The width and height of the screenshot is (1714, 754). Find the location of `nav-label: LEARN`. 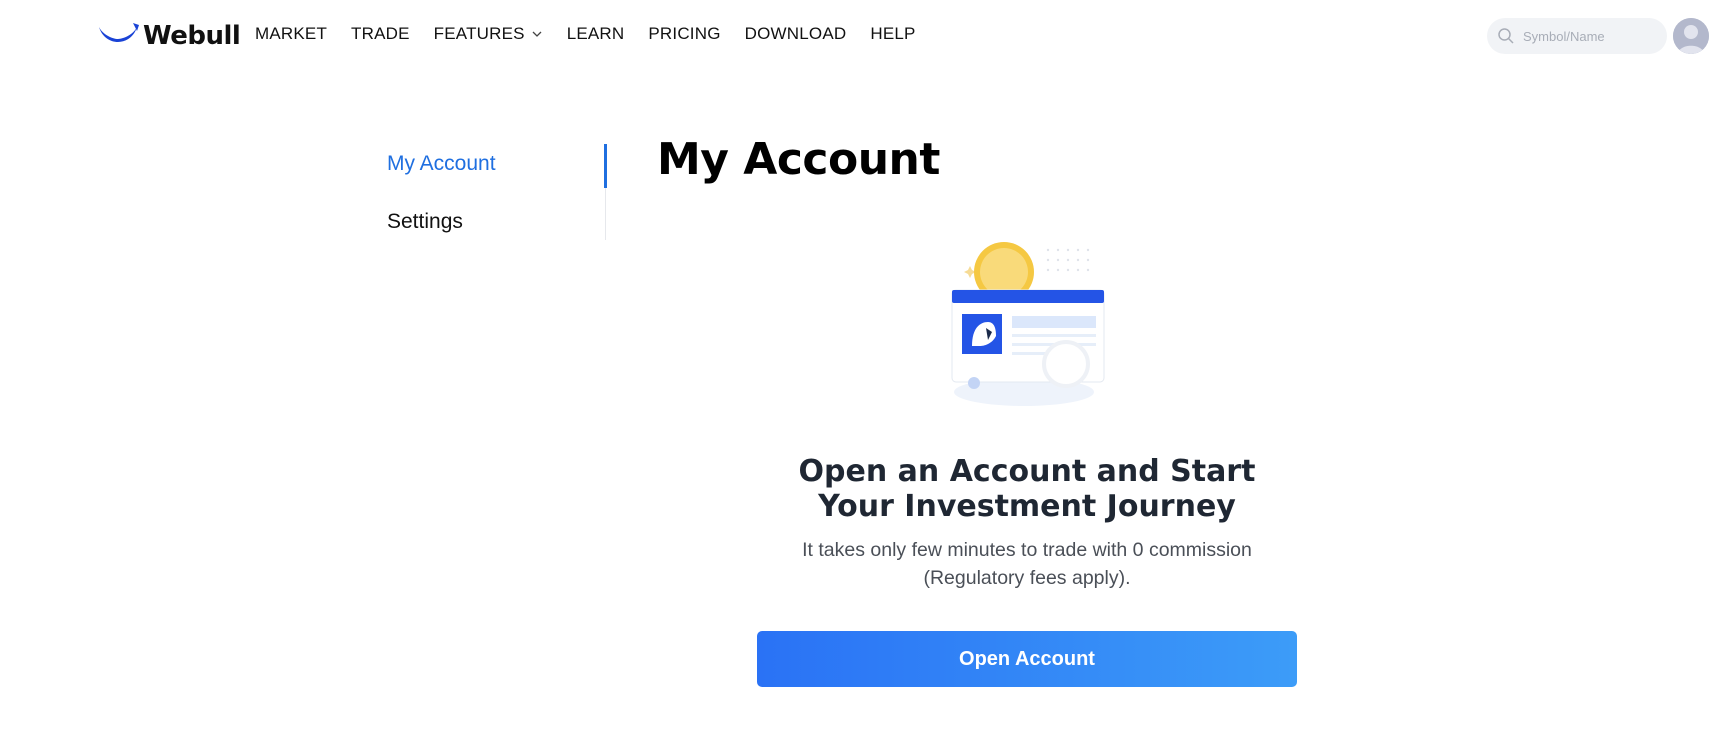

nav-label: LEARN is located at coordinates (595, 33).